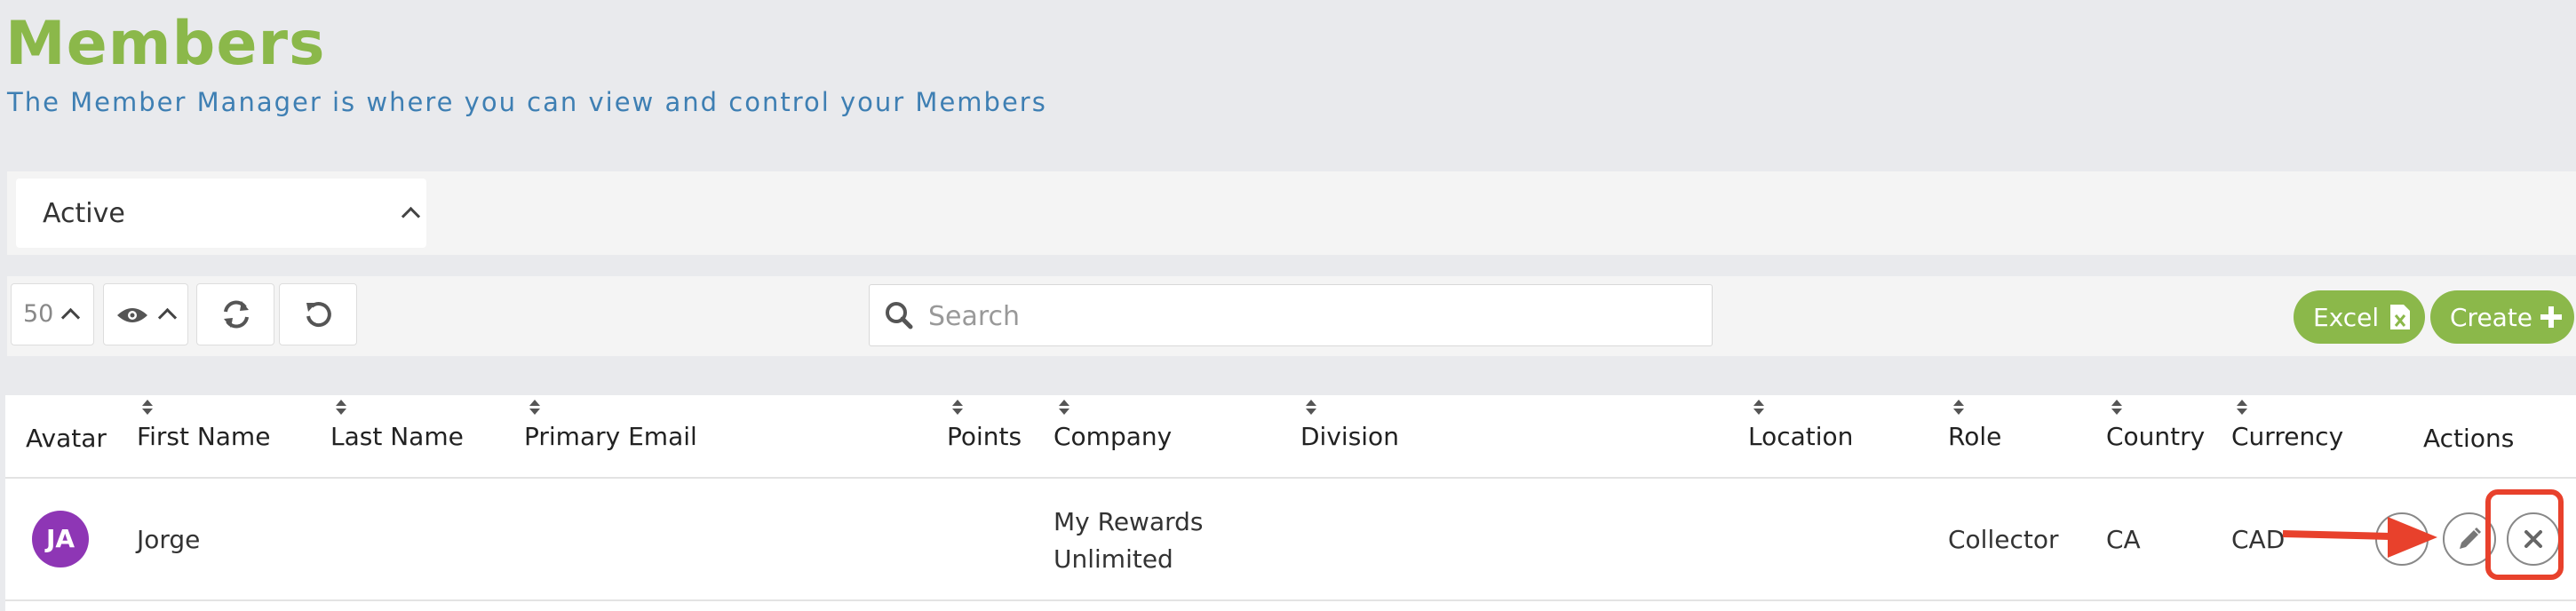 This screenshot has width=2576, height=611. What do you see at coordinates (2346, 318) in the screenshot?
I see `excel-button-label: Excel` at bounding box center [2346, 318].